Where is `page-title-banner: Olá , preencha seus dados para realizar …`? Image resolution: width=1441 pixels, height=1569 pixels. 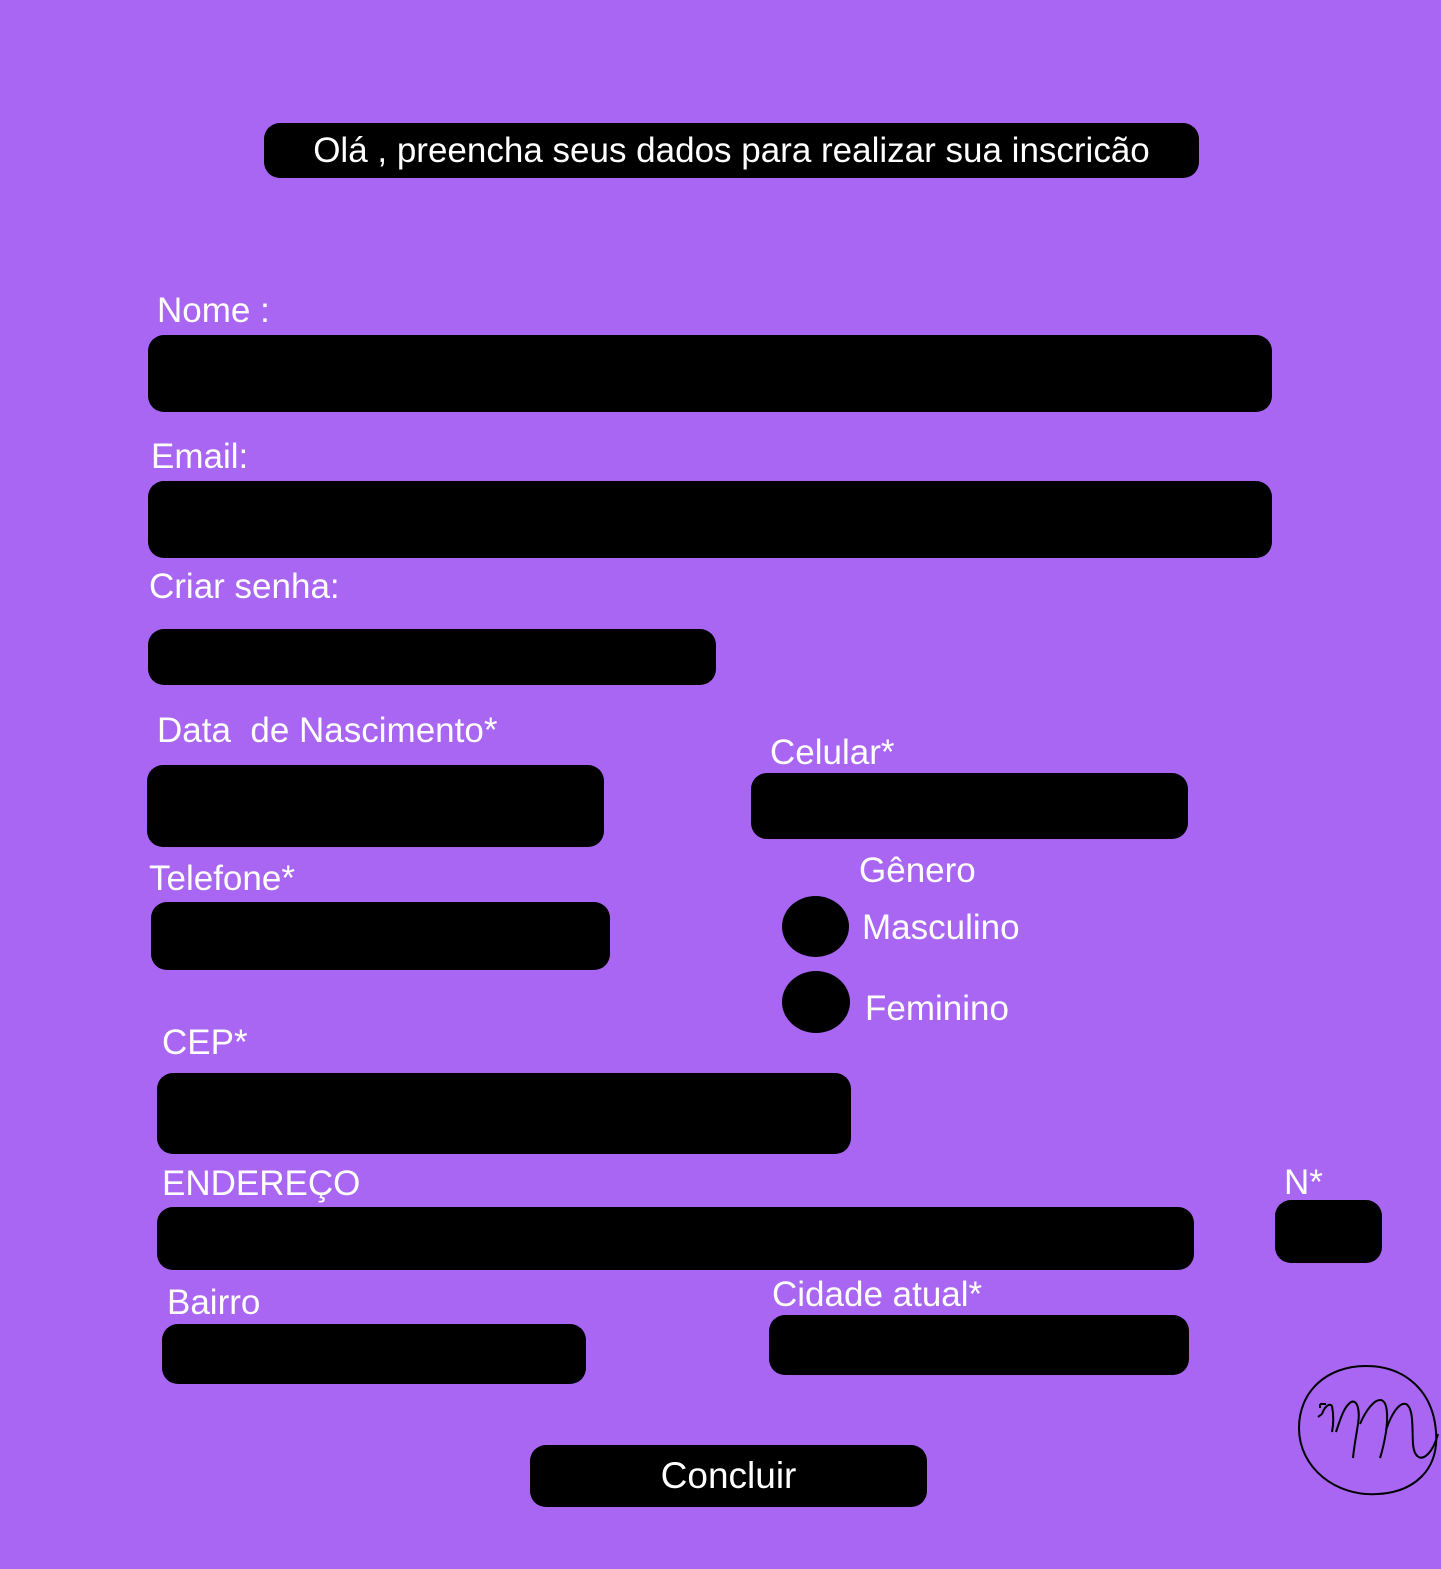 page-title-banner: Olá , preencha seus dados para realizar … is located at coordinates (731, 150).